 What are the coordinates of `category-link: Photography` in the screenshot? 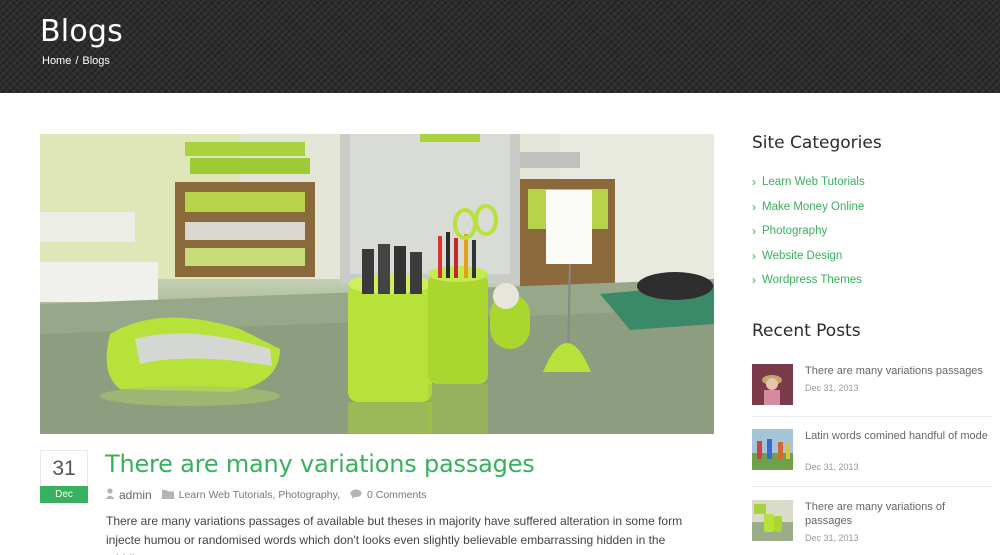 It's located at (794, 231).